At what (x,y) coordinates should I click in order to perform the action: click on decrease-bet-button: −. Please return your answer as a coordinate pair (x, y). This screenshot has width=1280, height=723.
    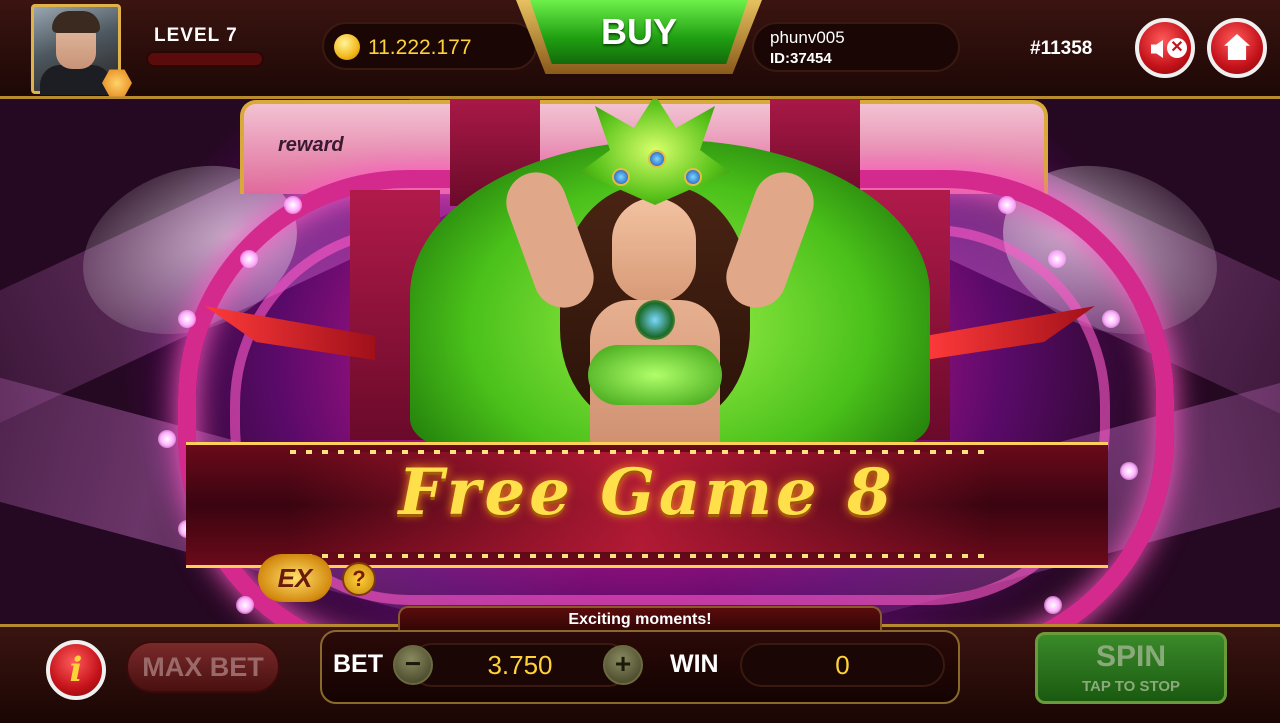
    Looking at the image, I should click on (413, 665).